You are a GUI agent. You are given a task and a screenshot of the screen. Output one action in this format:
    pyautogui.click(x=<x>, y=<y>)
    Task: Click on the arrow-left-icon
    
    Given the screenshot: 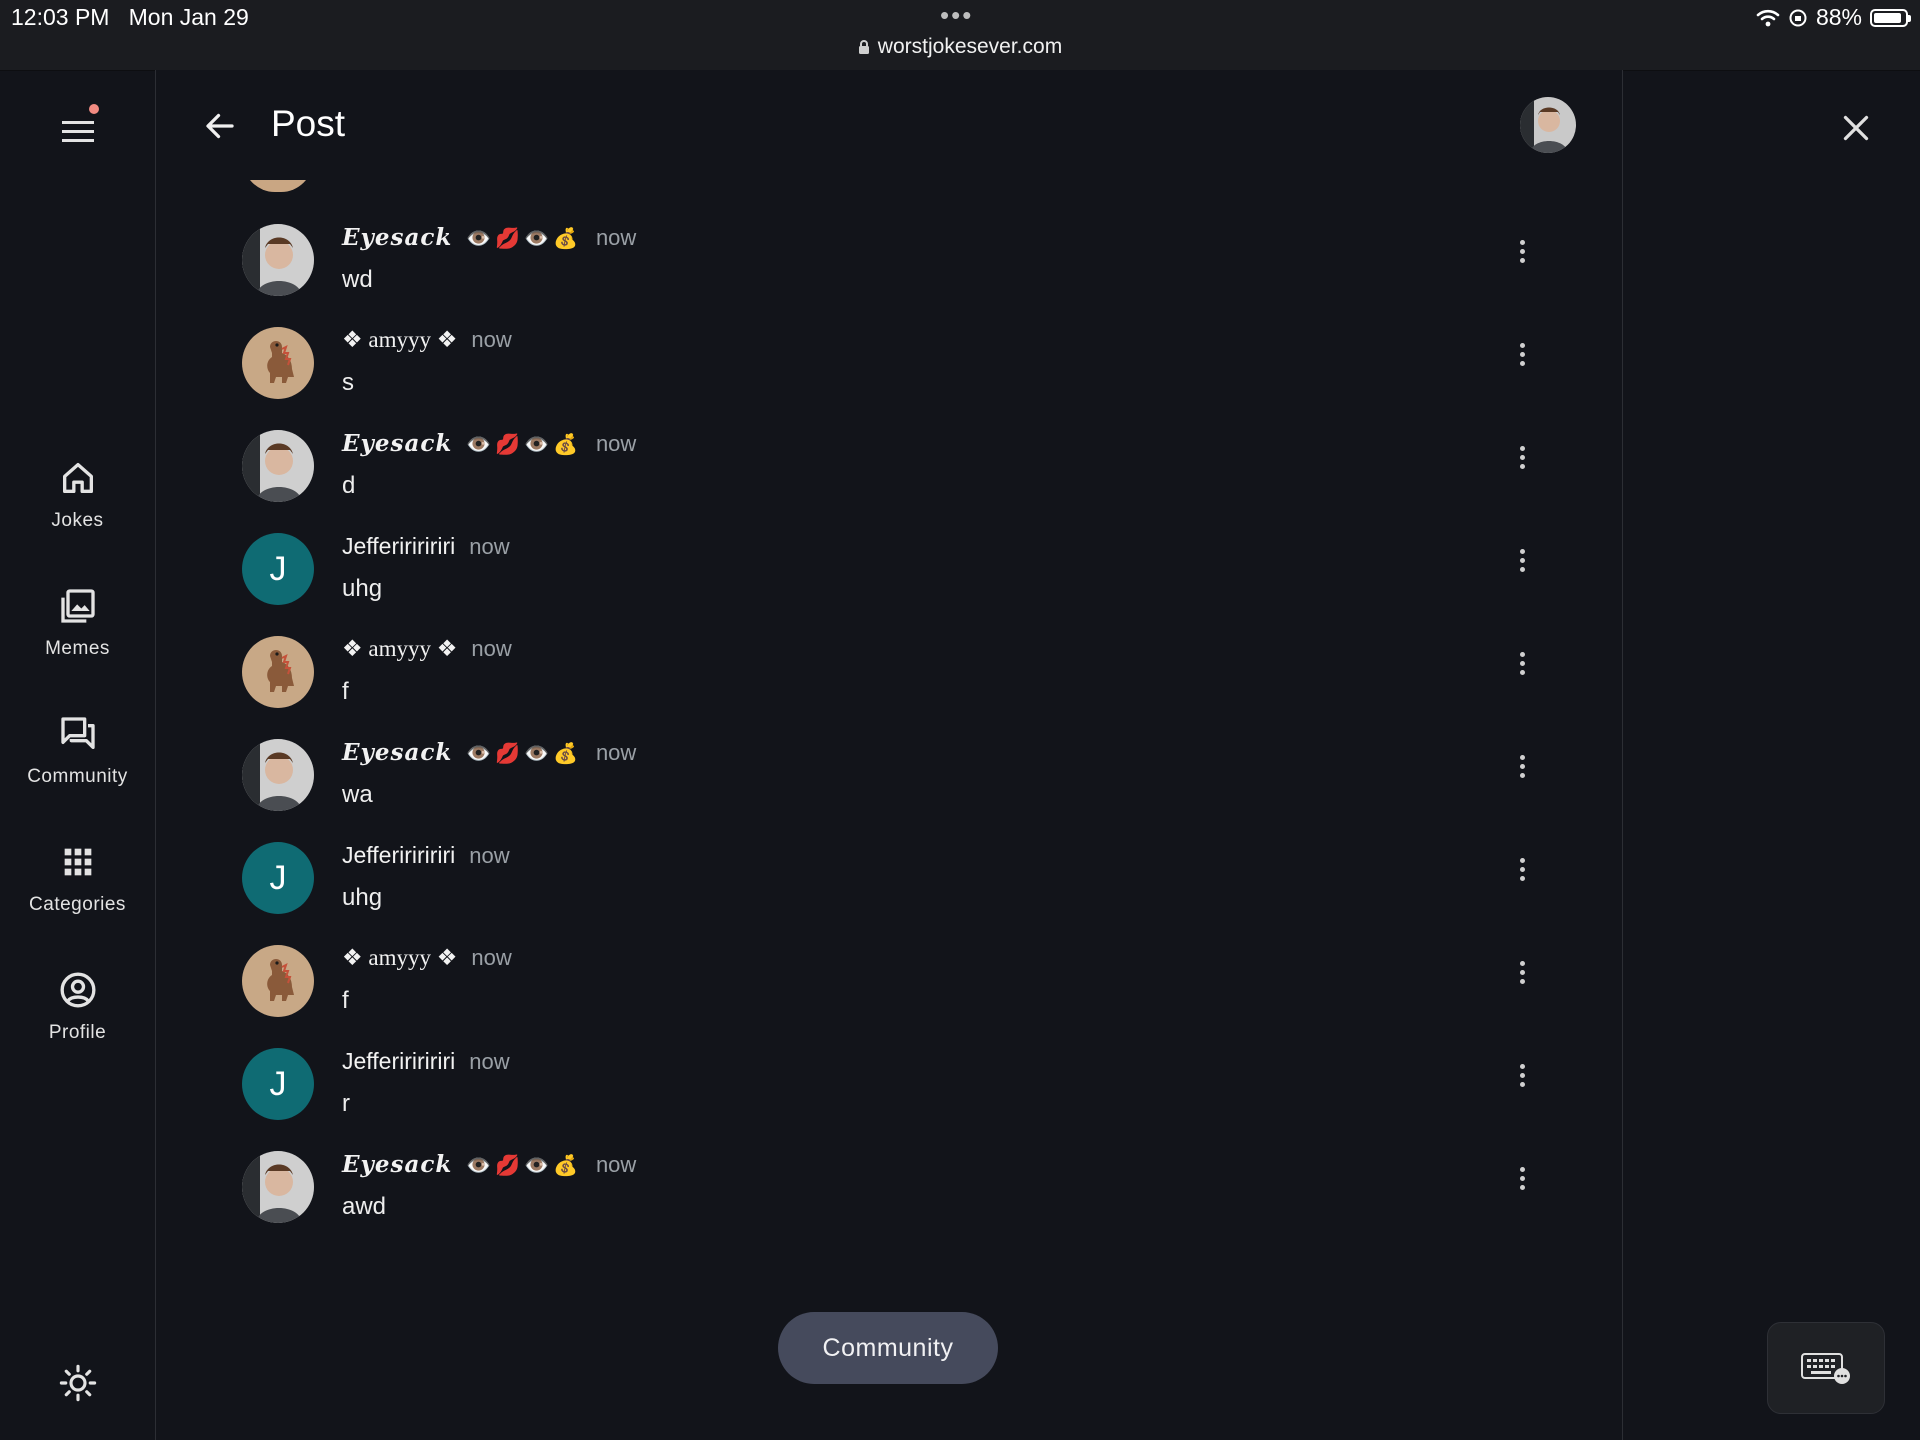 What is the action you would take?
    pyautogui.click(x=220, y=128)
    